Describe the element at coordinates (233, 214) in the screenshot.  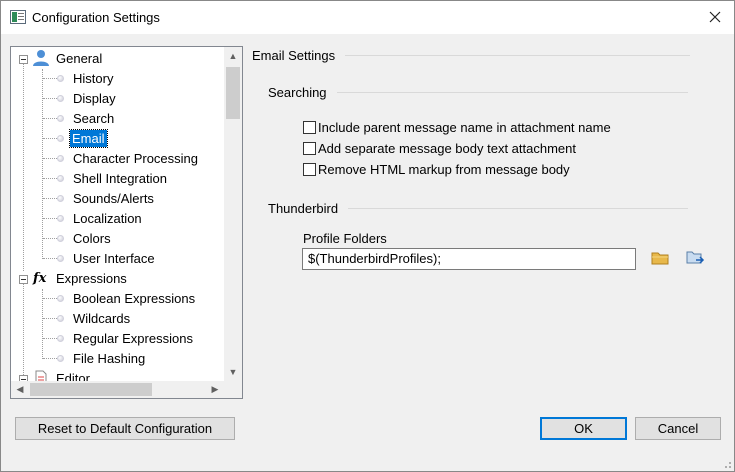
I see `tree-vertical-scrollbar: ▲ ▼` at that location.